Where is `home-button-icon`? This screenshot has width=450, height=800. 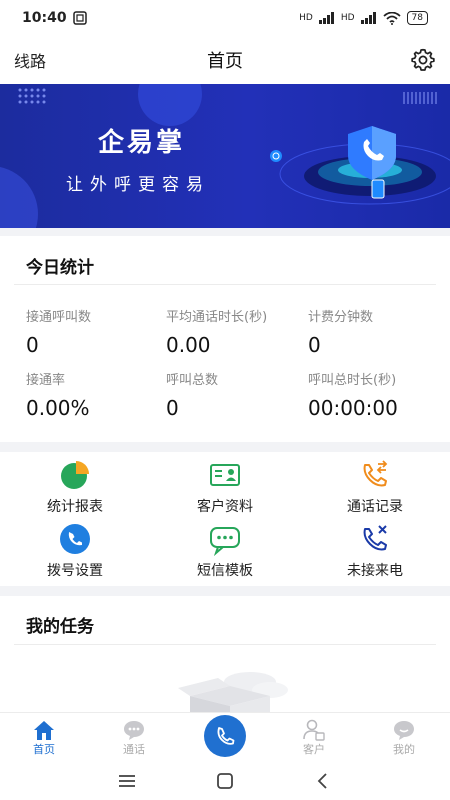 home-button-icon is located at coordinates (225, 781).